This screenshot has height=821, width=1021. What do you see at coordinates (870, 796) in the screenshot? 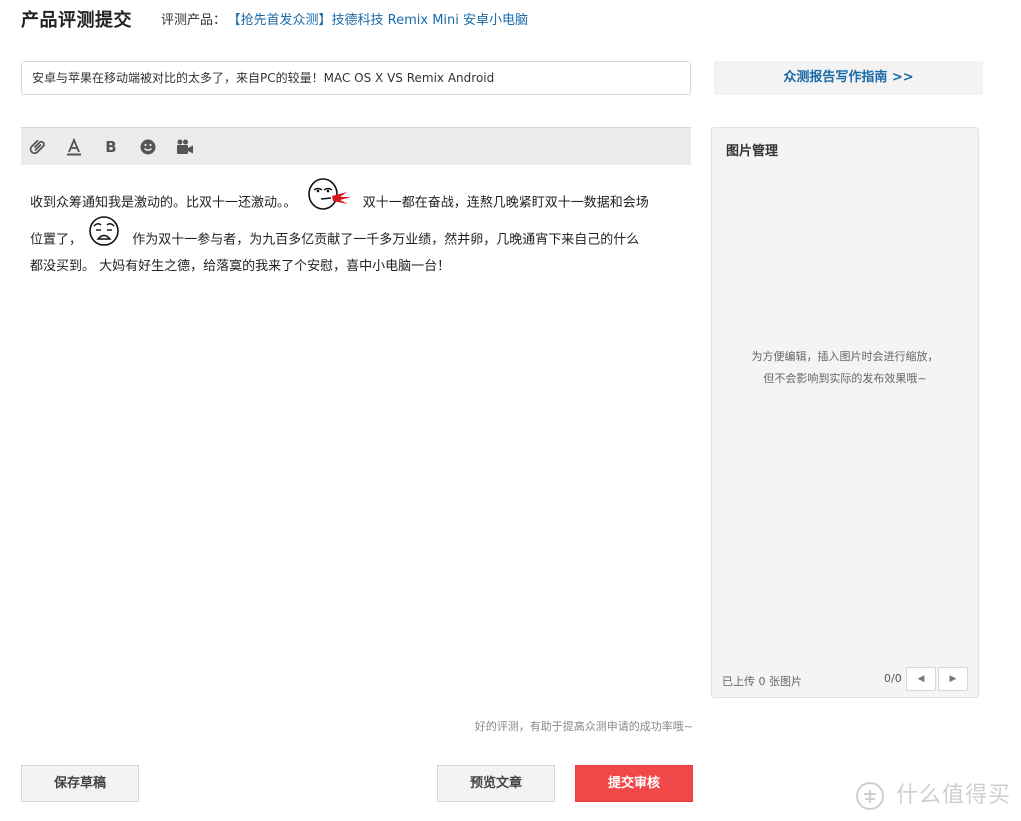
I see `smzdm-logo-icon` at bounding box center [870, 796].